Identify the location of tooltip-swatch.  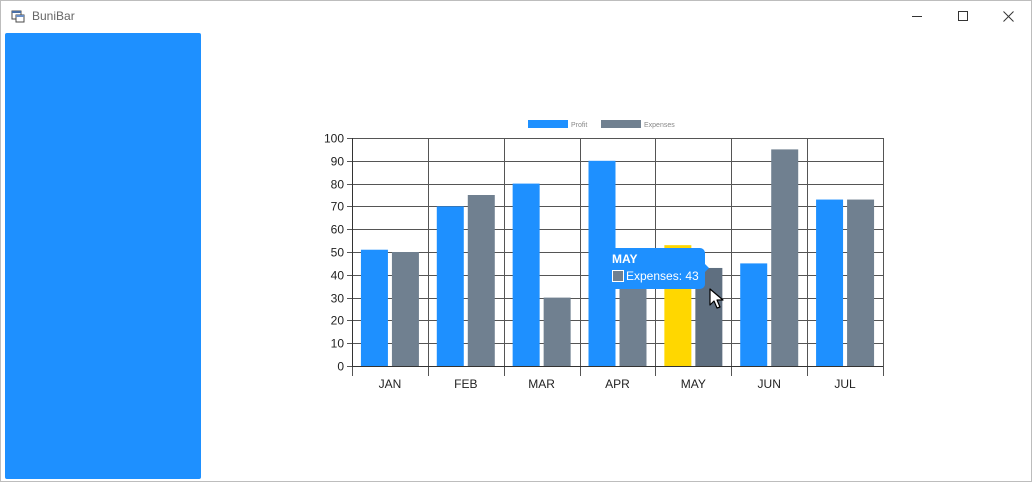
(618, 276).